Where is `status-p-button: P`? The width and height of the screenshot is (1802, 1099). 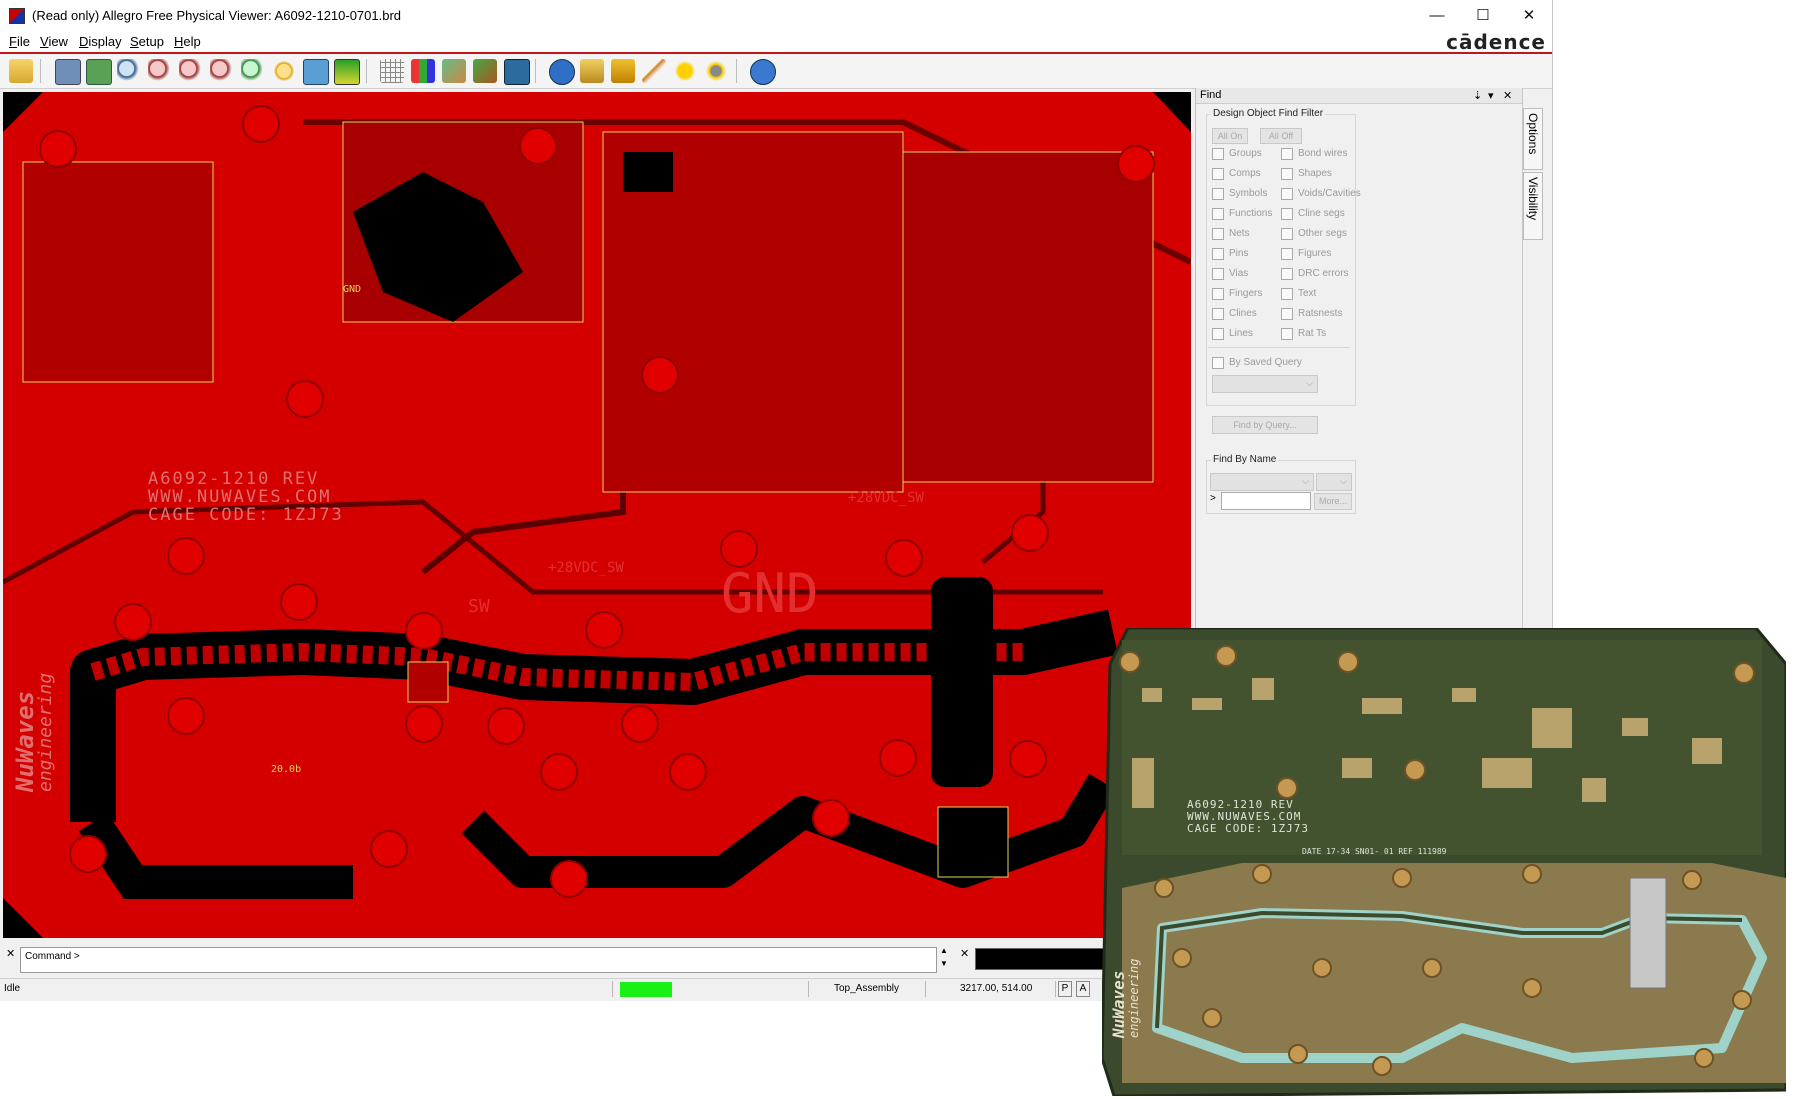 status-p-button: P is located at coordinates (1065, 989).